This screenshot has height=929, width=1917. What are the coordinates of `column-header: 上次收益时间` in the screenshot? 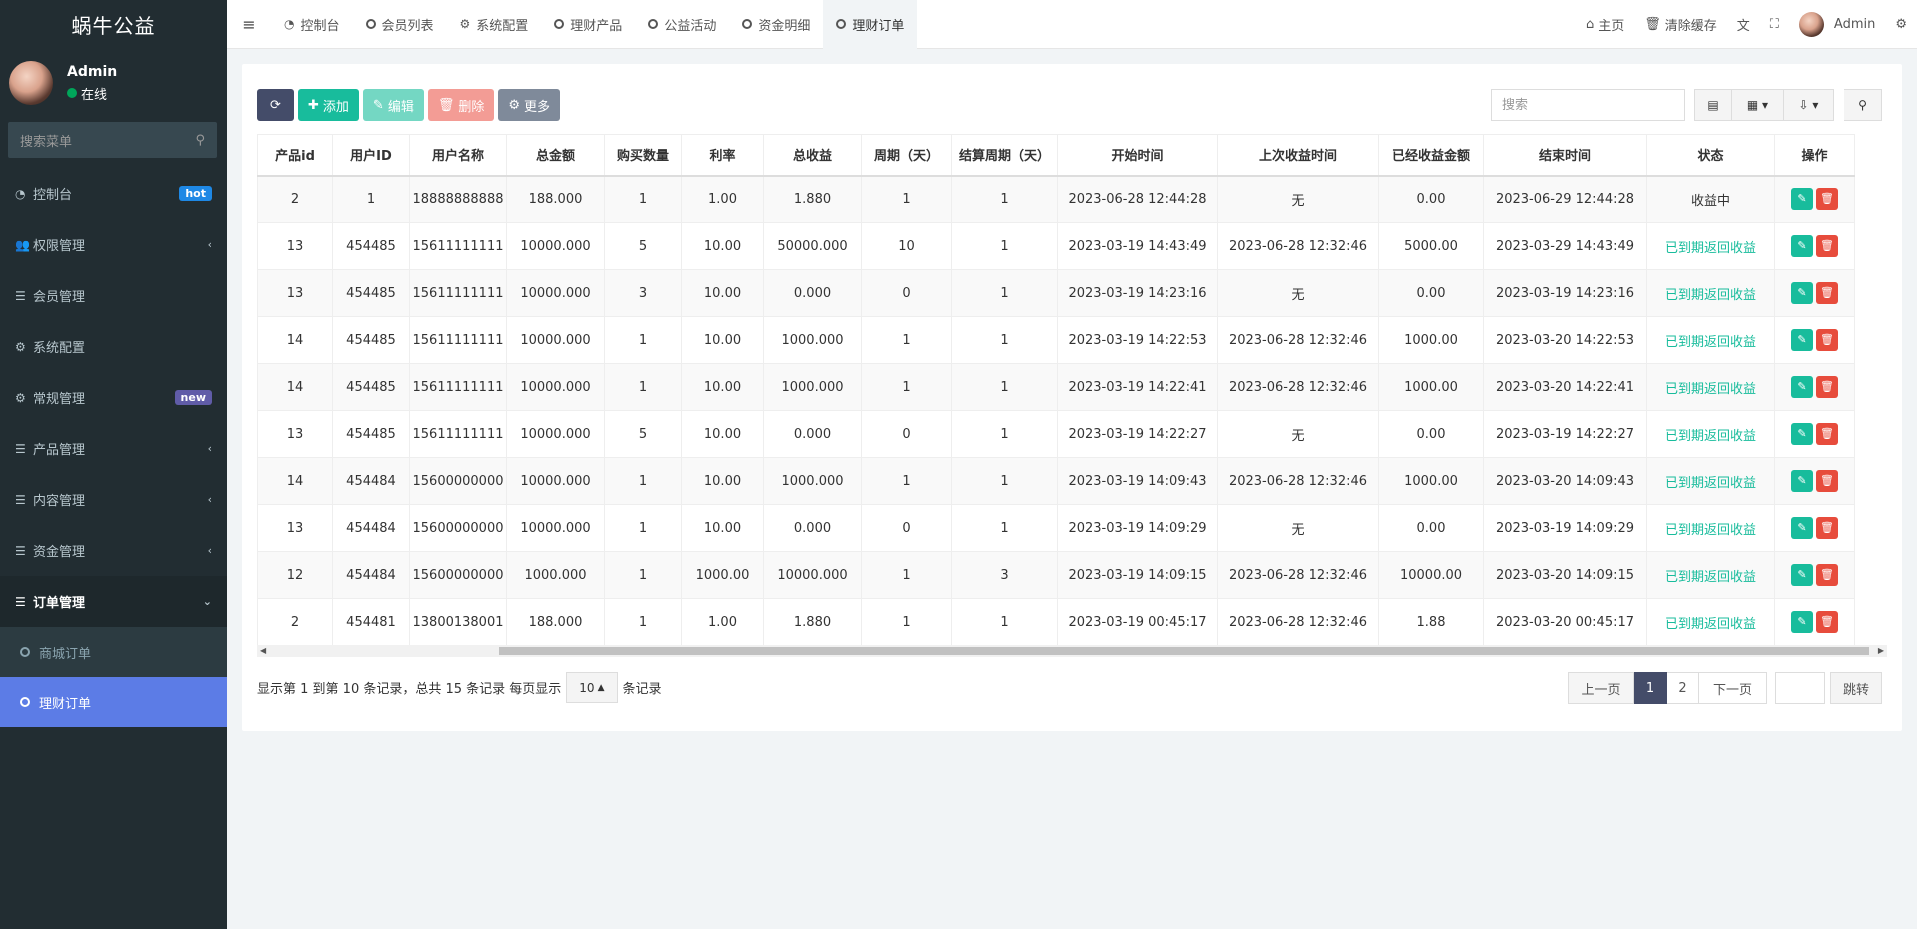 It's located at (1298, 155).